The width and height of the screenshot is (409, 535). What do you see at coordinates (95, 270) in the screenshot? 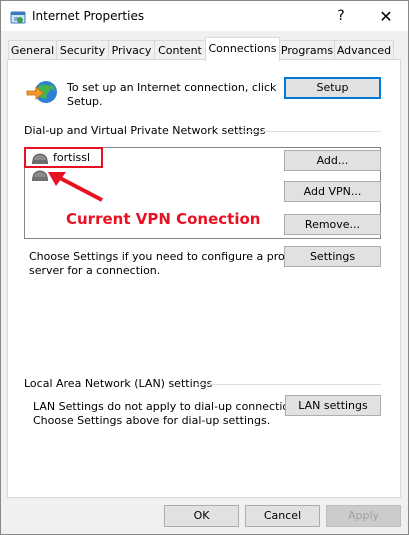
I see `proxy-description-line2: server for a connection.` at bounding box center [95, 270].